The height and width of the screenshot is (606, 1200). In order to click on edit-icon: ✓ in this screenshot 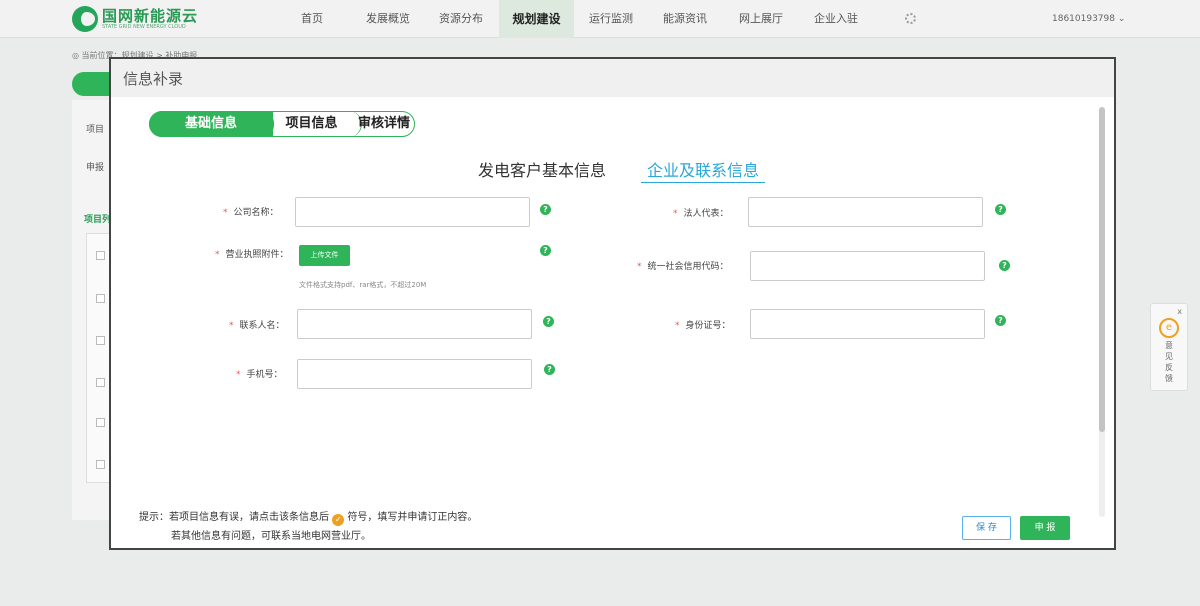, I will do `click(338, 520)`.